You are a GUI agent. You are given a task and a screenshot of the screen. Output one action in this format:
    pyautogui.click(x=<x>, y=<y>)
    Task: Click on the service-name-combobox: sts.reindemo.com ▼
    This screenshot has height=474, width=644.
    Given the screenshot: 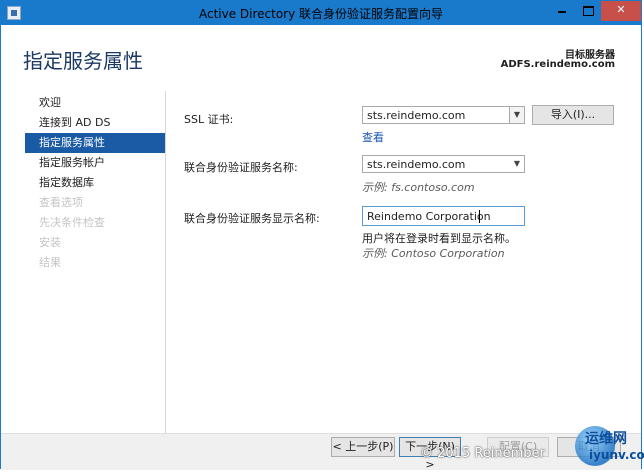 What is the action you would take?
    pyautogui.click(x=443, y=164)
    